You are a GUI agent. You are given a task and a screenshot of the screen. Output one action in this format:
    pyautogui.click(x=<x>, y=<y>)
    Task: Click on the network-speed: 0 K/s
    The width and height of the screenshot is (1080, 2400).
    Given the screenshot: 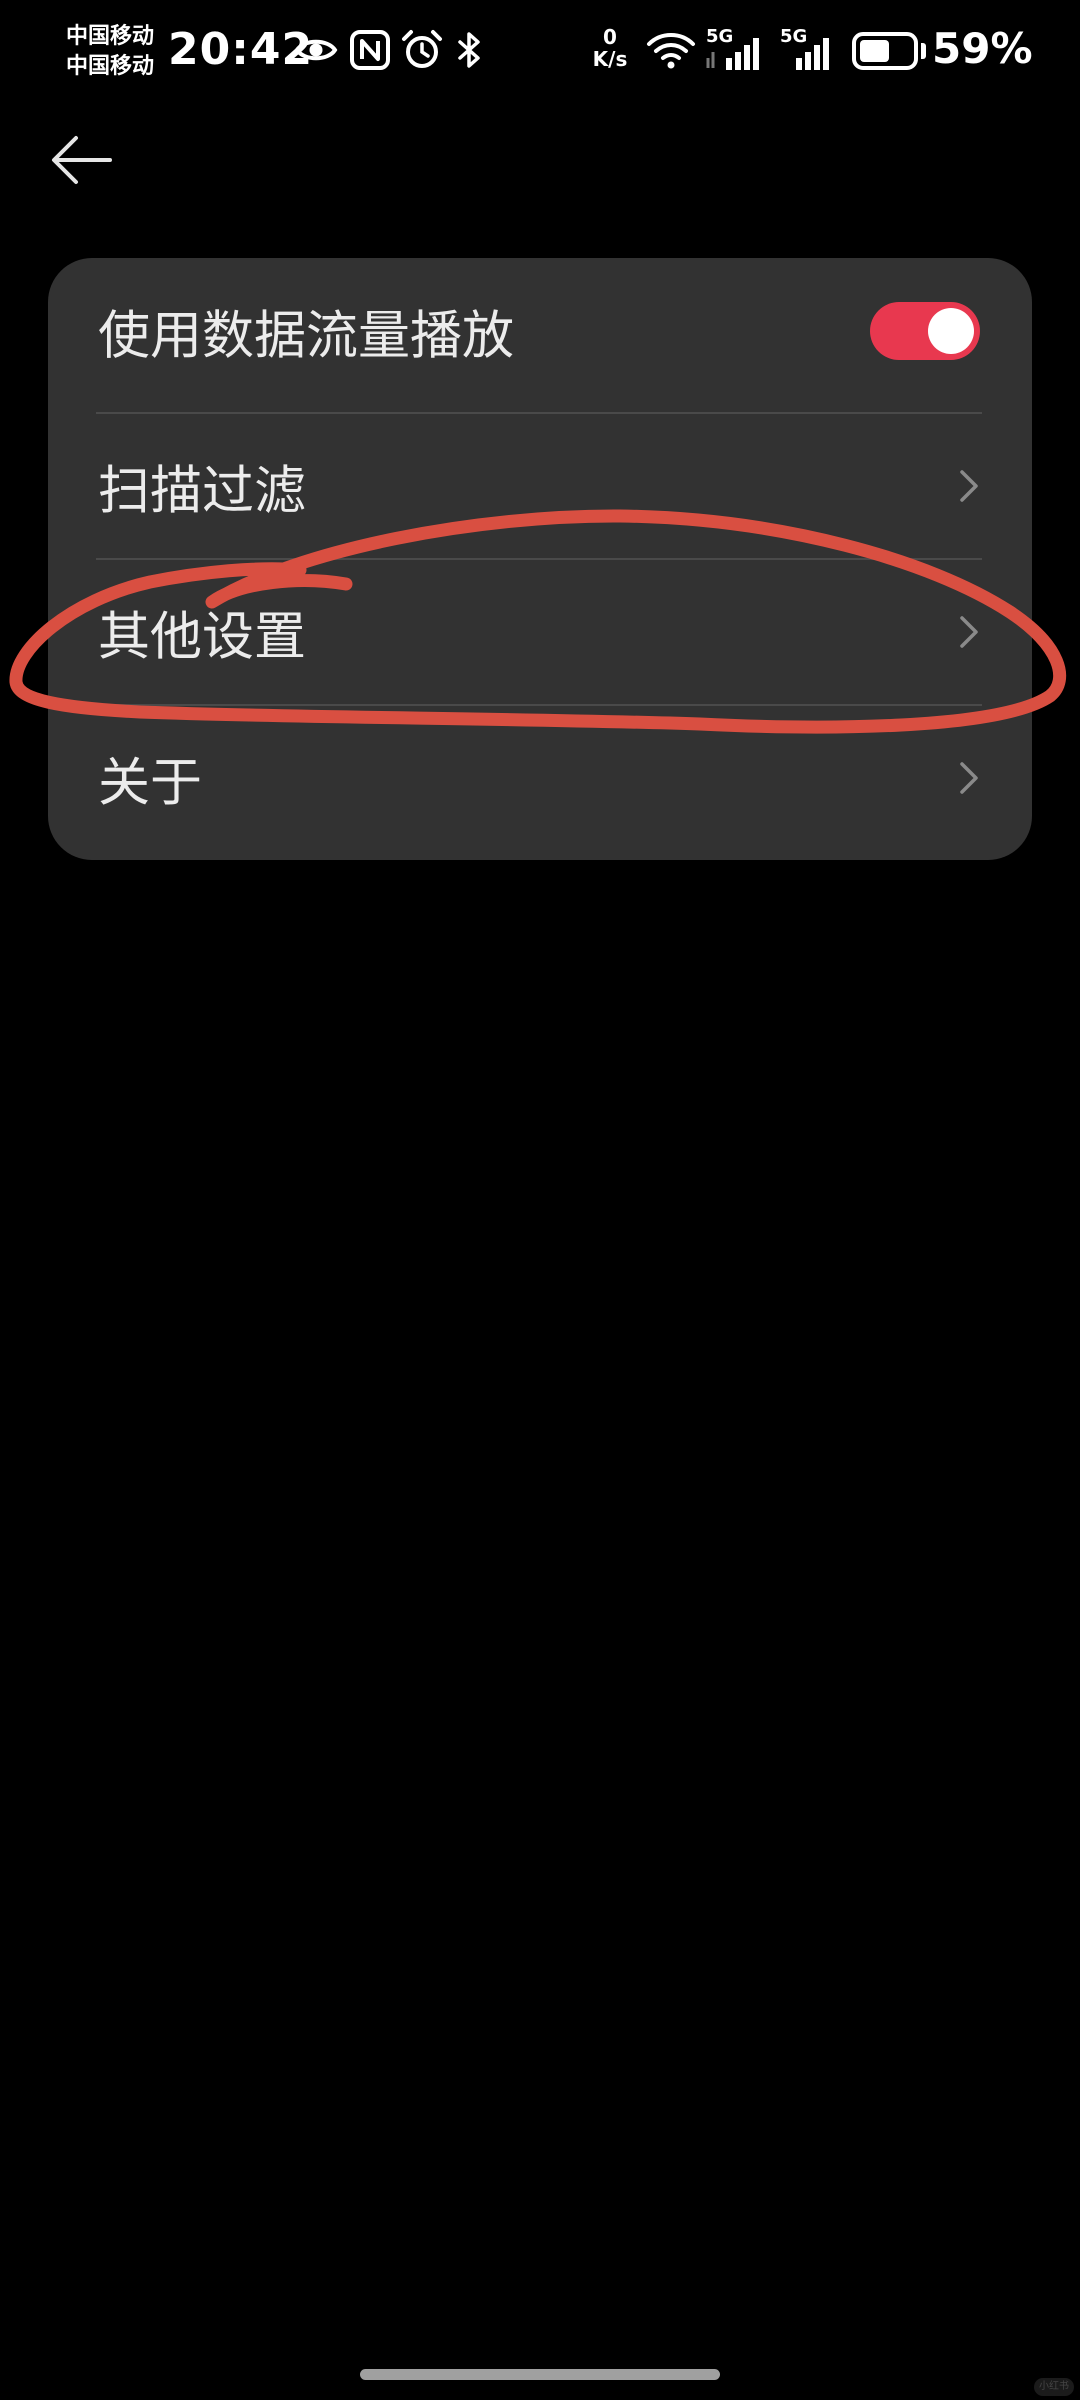 What is the action you would take?
    pyautogui.click(x=610, y=48)
    